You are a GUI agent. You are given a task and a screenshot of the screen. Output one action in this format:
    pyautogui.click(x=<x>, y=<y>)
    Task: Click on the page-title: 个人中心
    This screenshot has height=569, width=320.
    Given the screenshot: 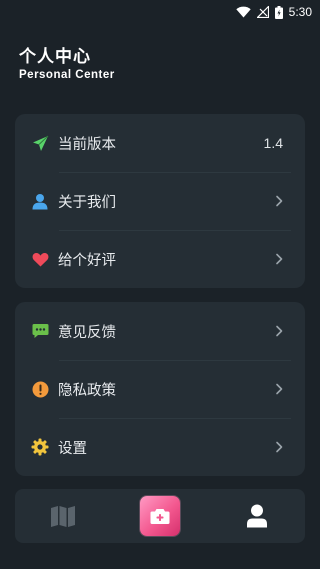 What is the action you would take?
    pyautogui.click(x=55, y=57)
    